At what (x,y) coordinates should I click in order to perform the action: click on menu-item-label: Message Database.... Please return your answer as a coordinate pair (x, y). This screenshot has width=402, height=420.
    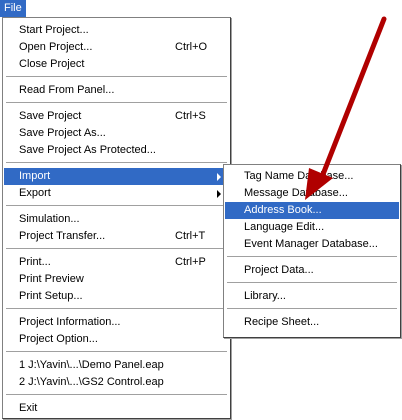
    Looking at the image, I should click on (296, 193).